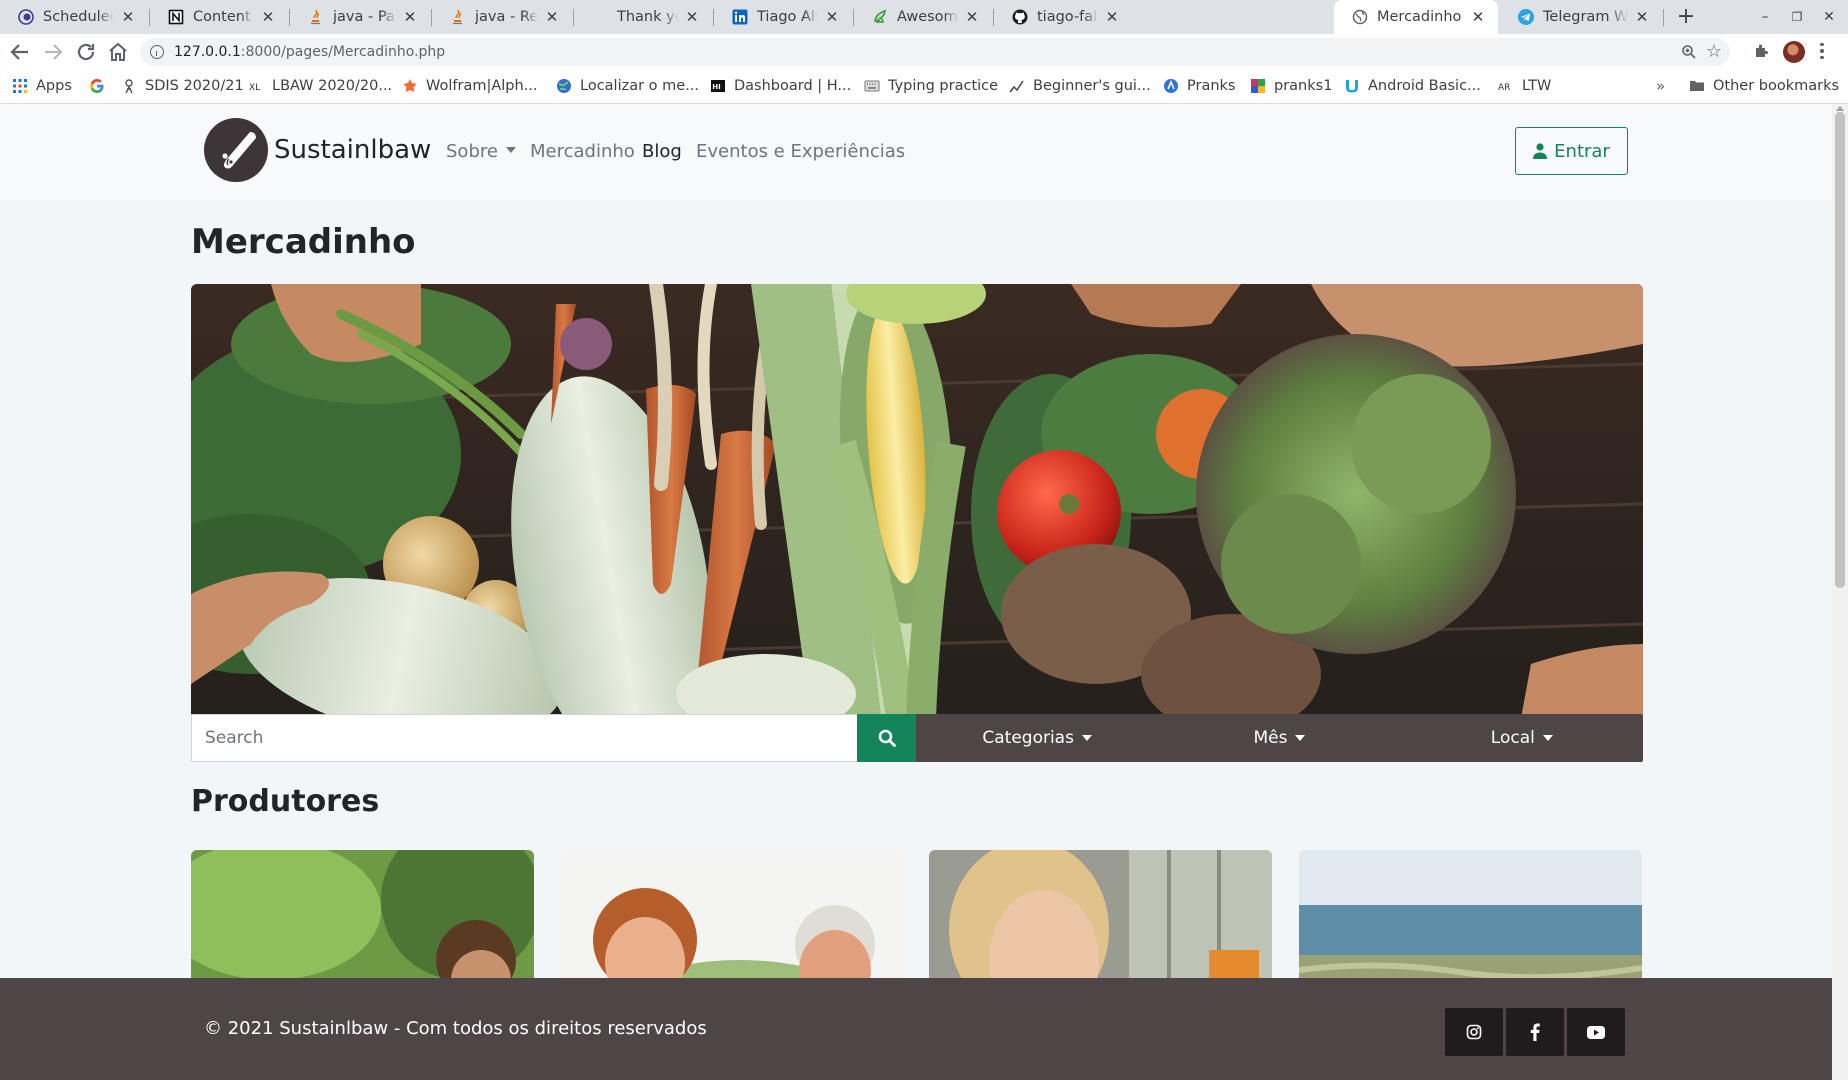 This screenshot has width=1848, height=1080. What do you see at coordinates (219, 17) in the screenshot?
I see `browser-tab: Content roots - ✕` at bounding box center [219, 17].